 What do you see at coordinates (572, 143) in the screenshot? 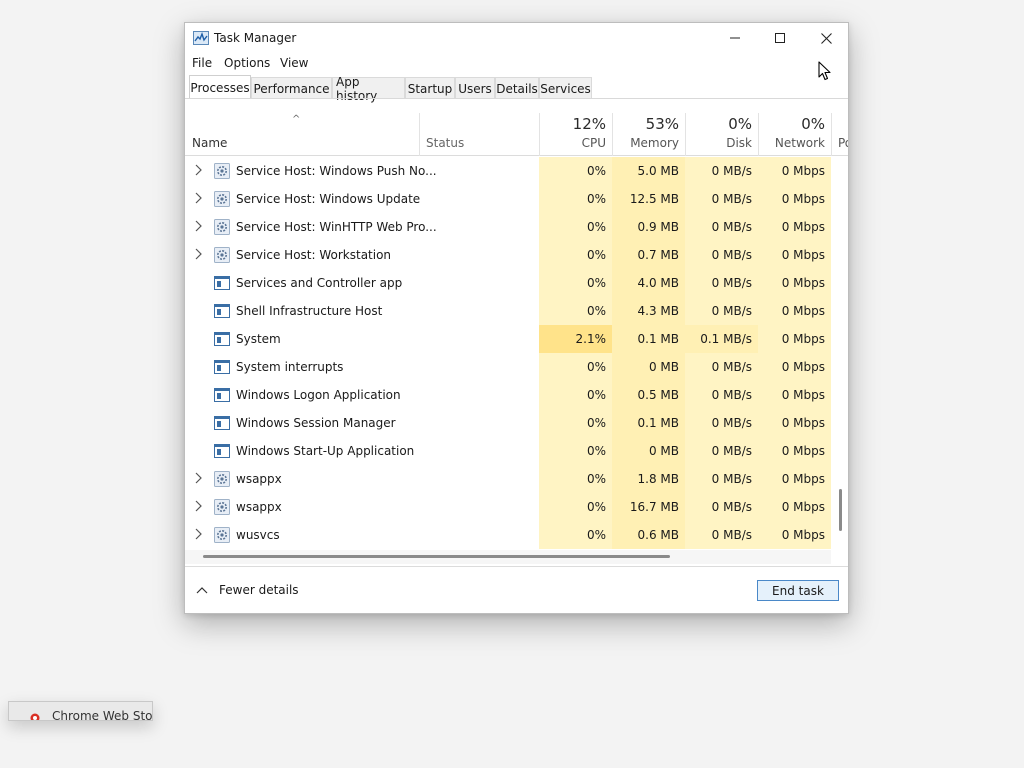
I see `column-cpu: CPU` at bounding box center [572, 143].